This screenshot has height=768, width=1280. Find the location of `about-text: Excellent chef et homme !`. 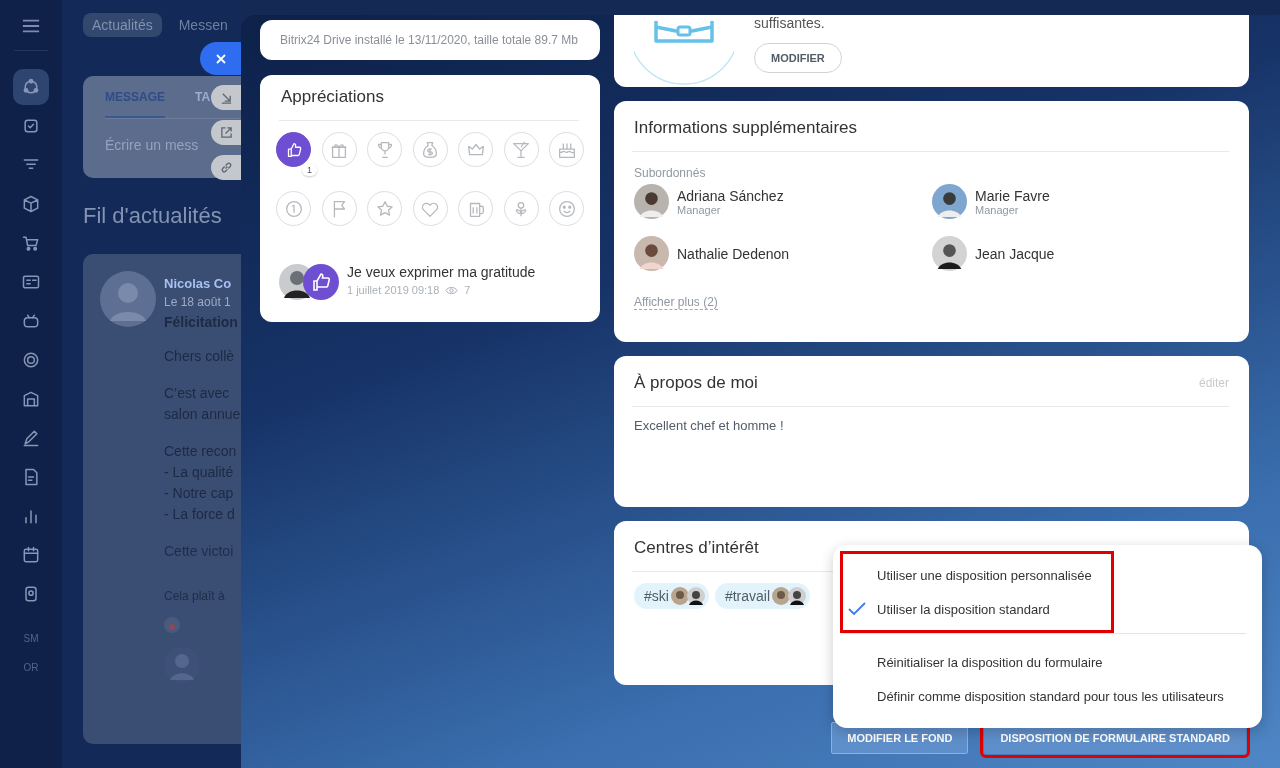

about-text: Excellent chef et homme ! is located at coordinates (709, 425).